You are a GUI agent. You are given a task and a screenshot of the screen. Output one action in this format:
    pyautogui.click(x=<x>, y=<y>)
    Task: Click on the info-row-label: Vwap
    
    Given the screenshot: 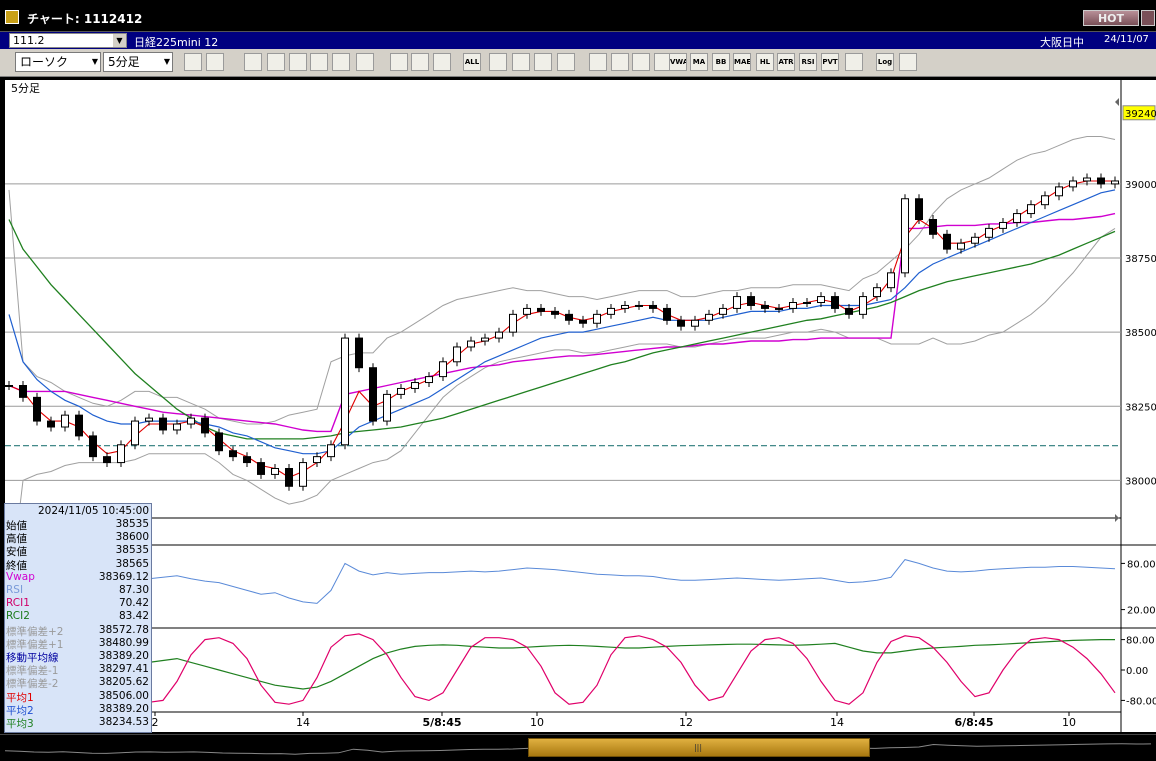 What is the action you would take?
    pyautogui.click(x=20, y=576)
    